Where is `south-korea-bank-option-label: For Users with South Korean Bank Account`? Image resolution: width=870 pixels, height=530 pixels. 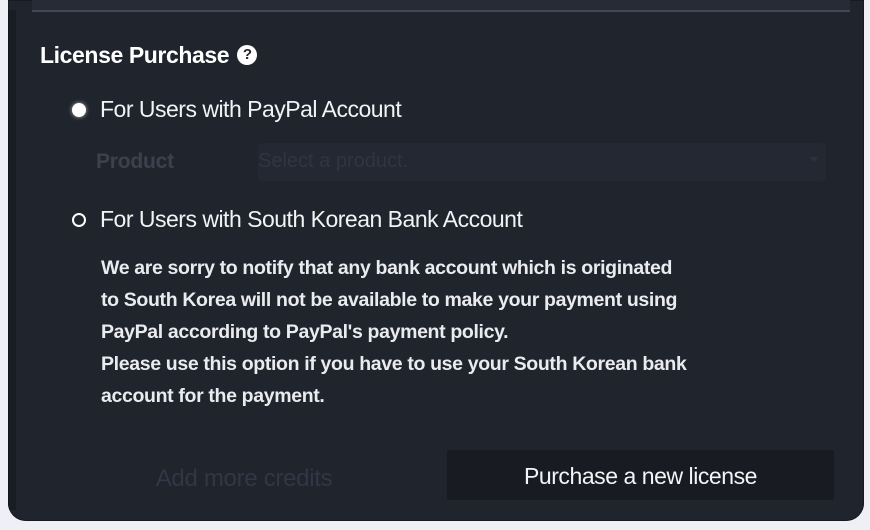
south-korea-bank-option-label: For Users with South Korean Bank Account is located at coordinates (311, 219).